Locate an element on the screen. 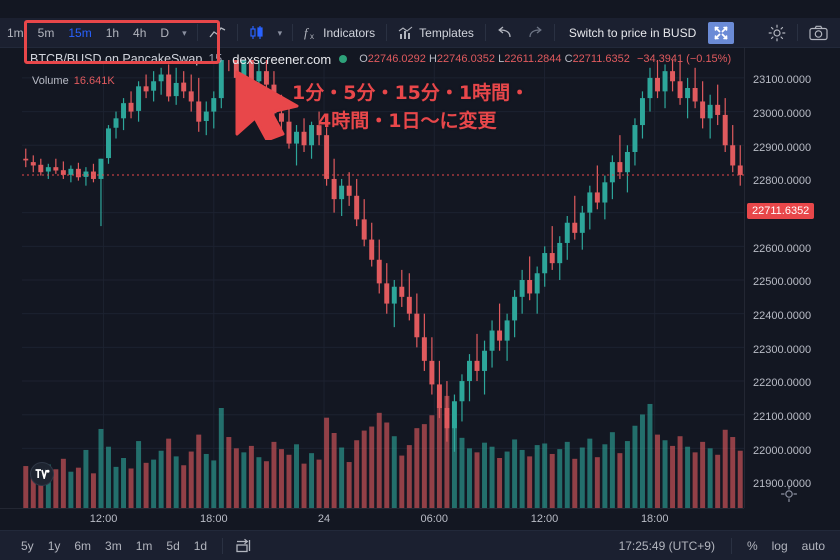 The height and width of the screenshot is (560, 840). svg-text: x is located at coordinates (312, 36).